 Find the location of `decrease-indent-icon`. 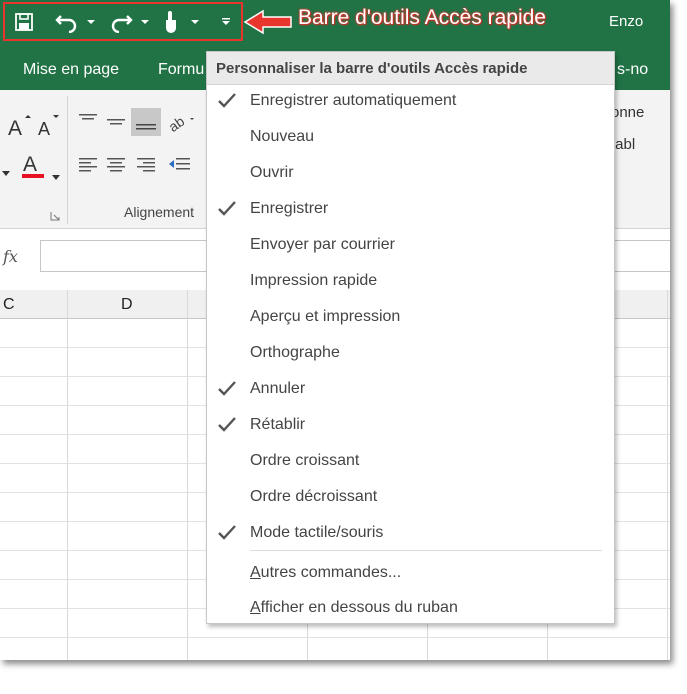

decrease-indent-icon is located at coordinates (180, 169).